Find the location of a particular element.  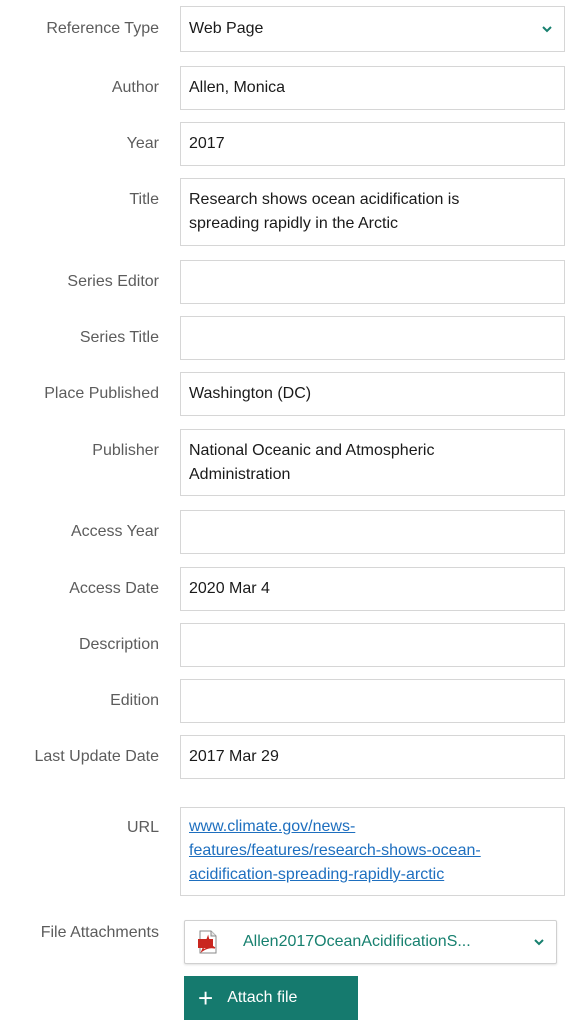

file-attachments-label: File Attachments is located at coordinates (99, 932).